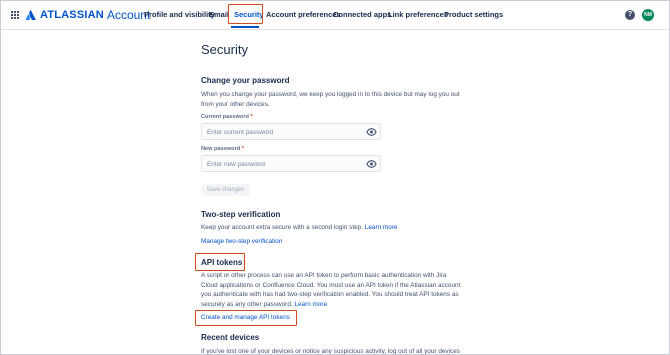 The image size is (670, 355). Describe the element at coordinates (72, 15) in the screenshot. I see `logo-wordmark: ATLASSIAN` at that location.